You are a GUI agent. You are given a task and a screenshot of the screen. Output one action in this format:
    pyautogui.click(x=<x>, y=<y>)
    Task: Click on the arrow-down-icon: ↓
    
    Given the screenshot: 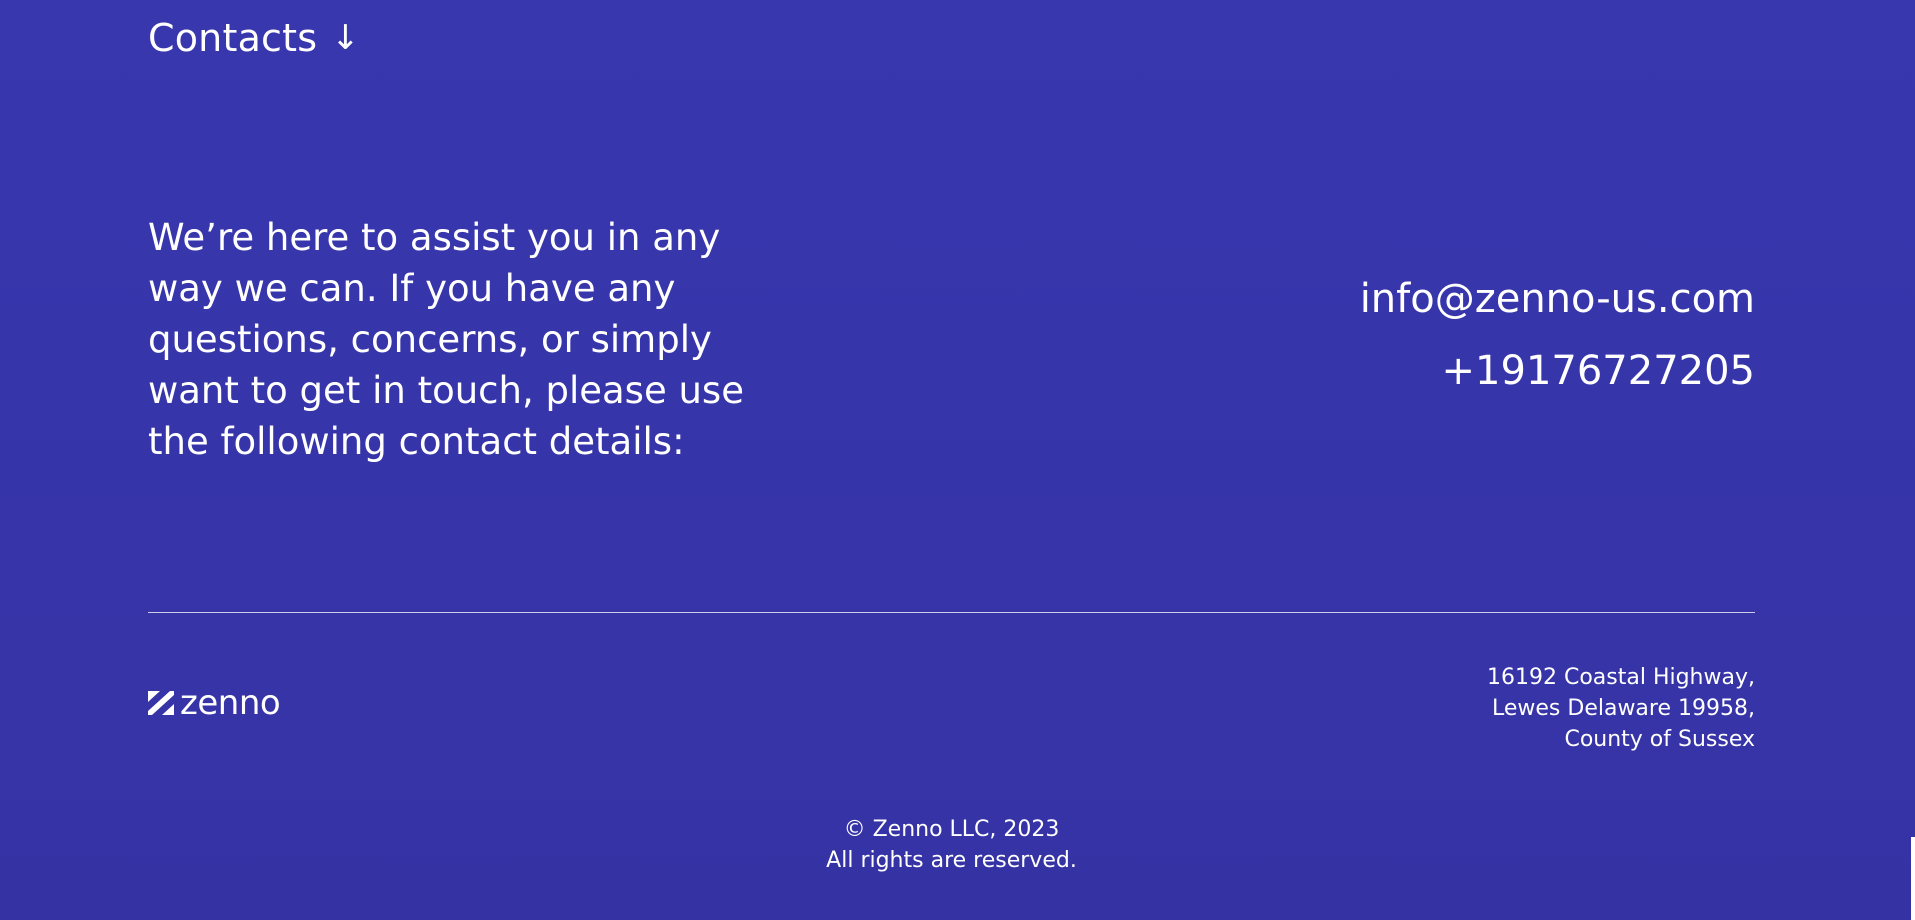 What is the action you would take?
    pyautogui.click(x=345, y=38)
    